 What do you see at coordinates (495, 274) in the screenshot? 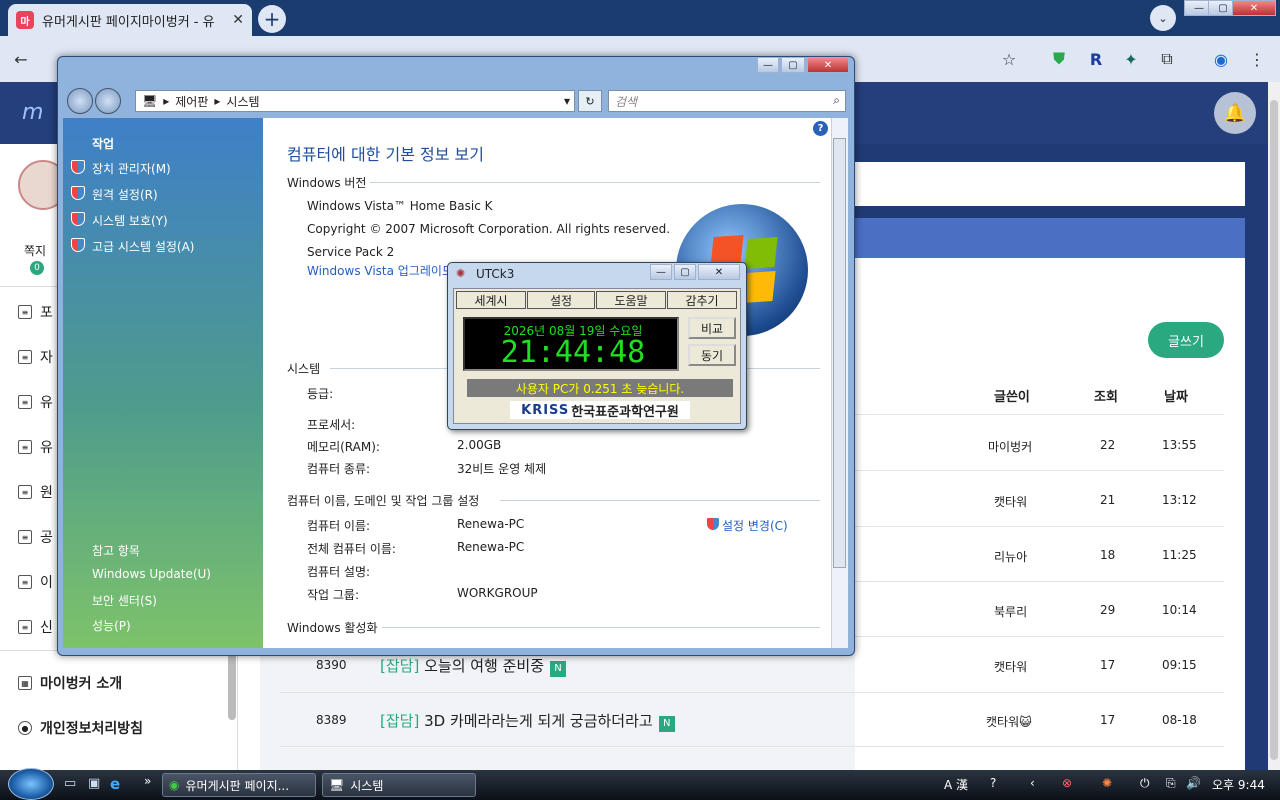
I see `utck-title: UTCk3` at bounding box center [495, 274].